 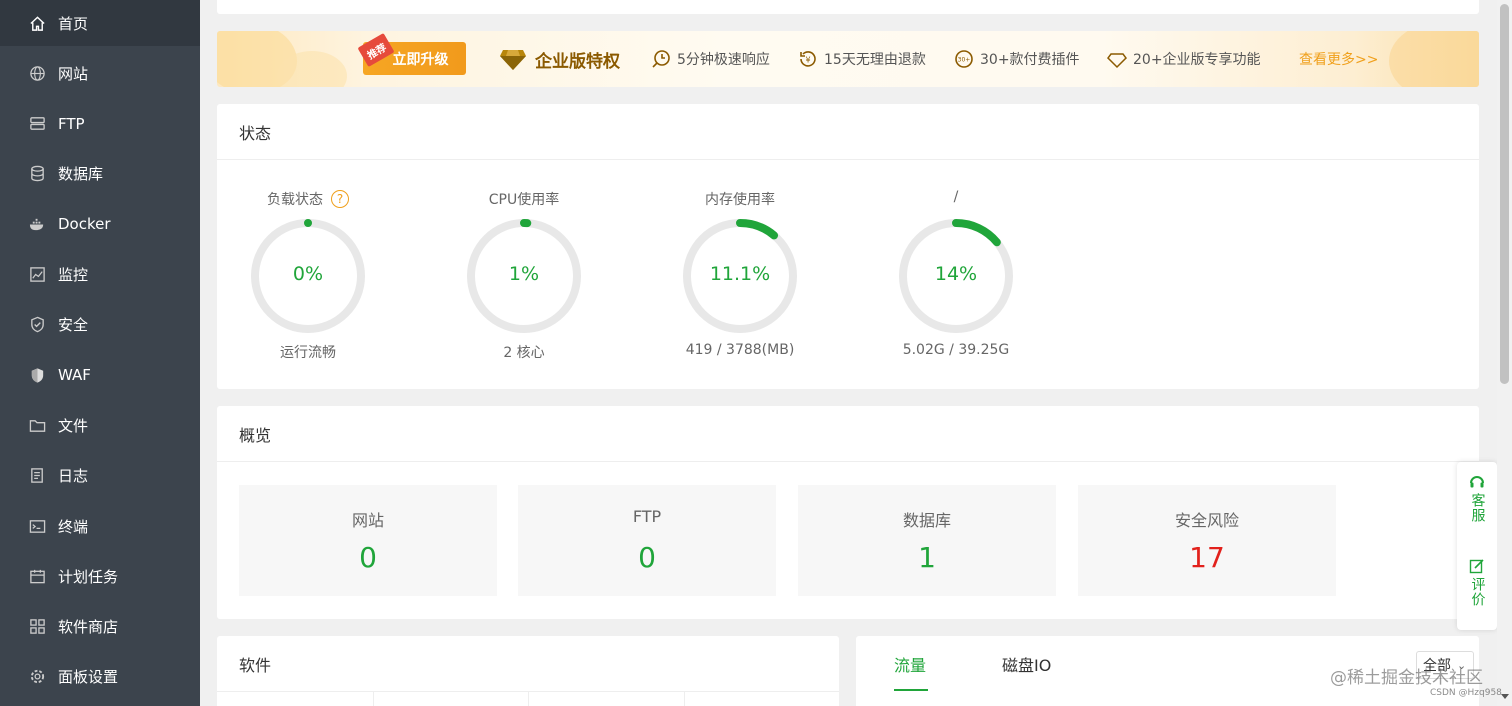 What do you see at coordinates (100, 325) in the screenshot?
I see `sidebar-item-6: 安全` at bounding box center [100, 325].